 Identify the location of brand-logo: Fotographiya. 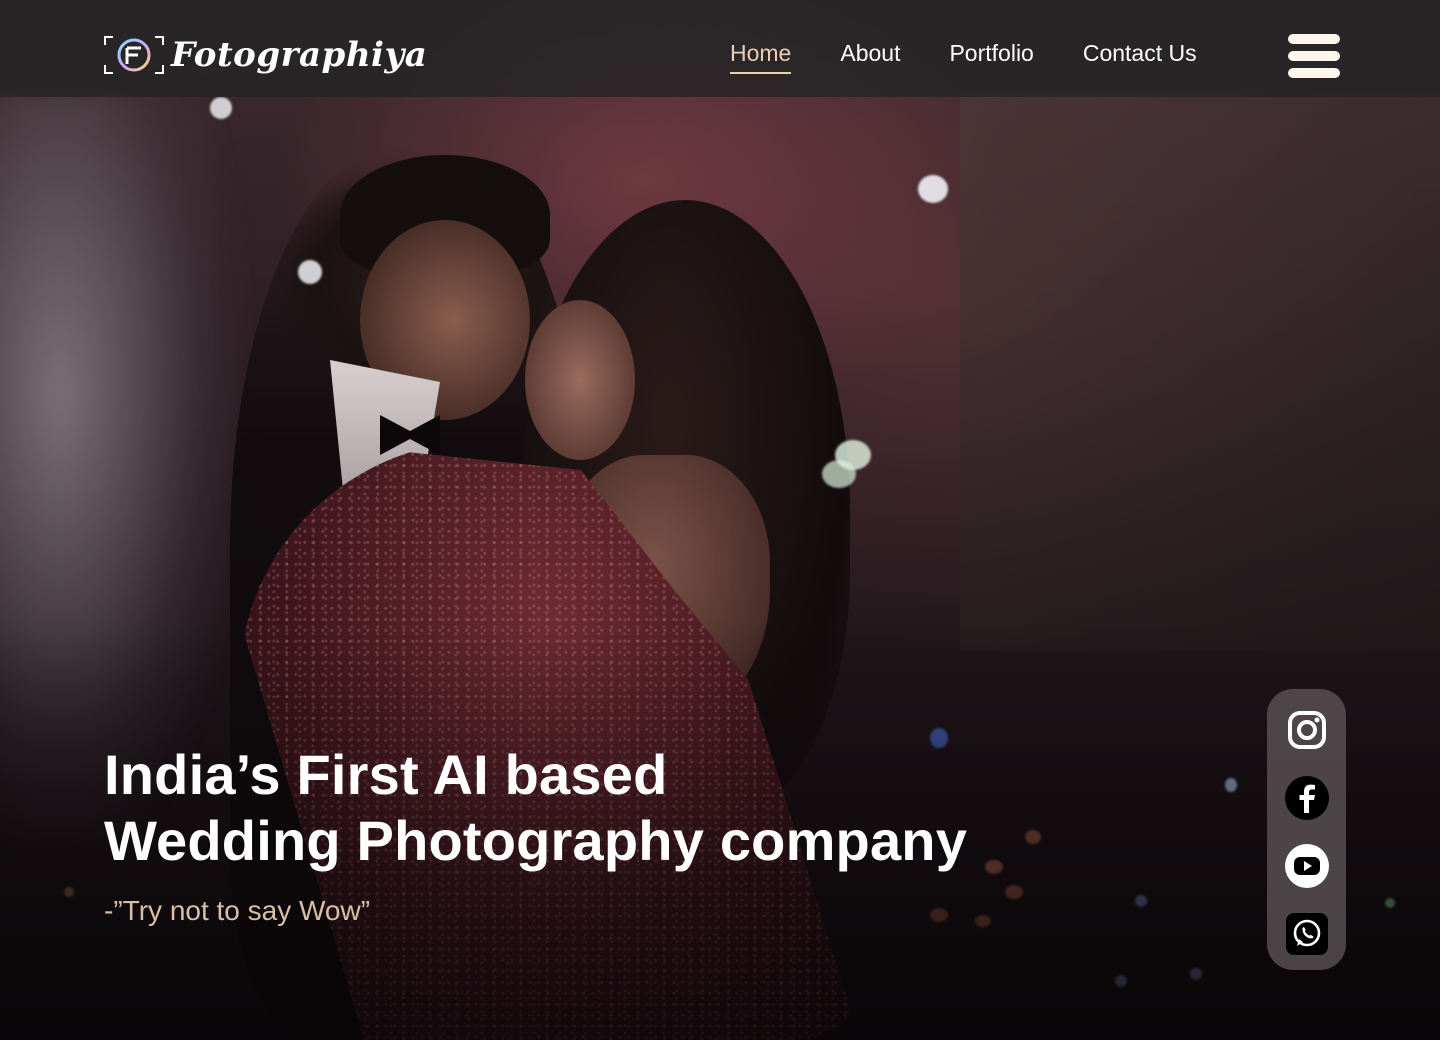
(265, 55).